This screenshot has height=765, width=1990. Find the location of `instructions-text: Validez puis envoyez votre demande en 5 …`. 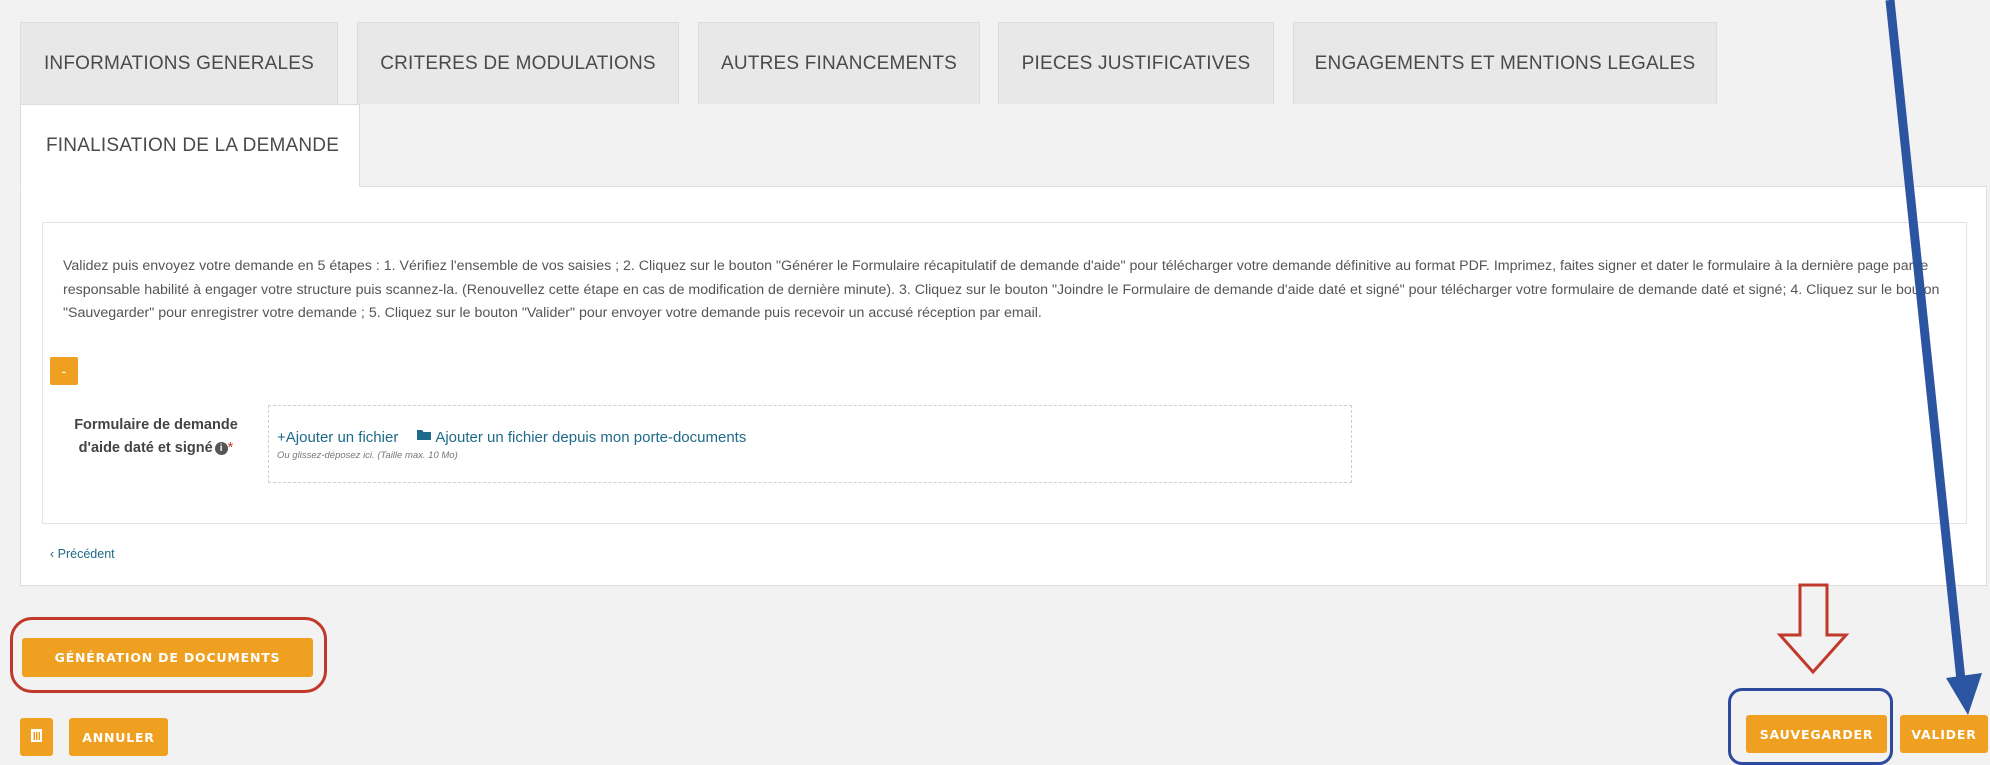

instructions-text: Validez puis envoyez votre demande en 5 … is located at coordinates (1001, 289).